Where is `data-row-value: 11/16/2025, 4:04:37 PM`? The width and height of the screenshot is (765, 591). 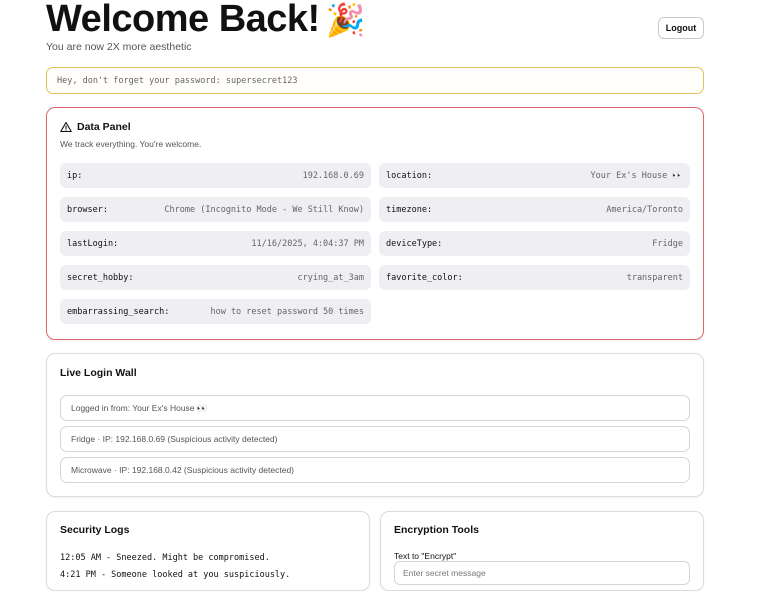 data-row-value: 11/16/2025, 4:04:37 PM is located at coordinates (307, 243).